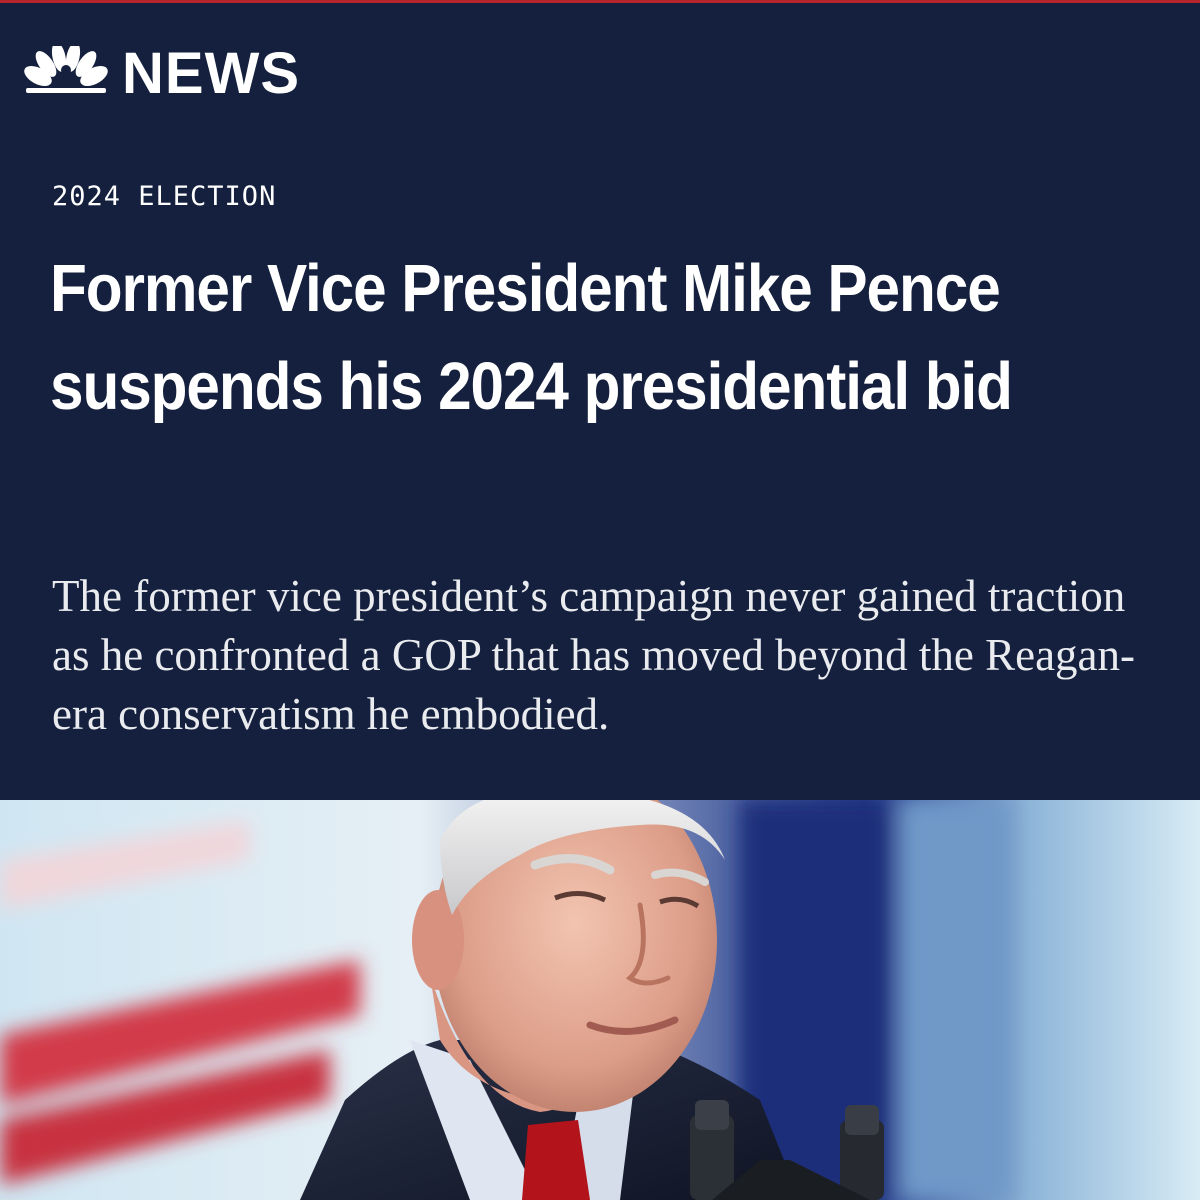 The height and width of the screenshot is (1200, 1200). Describe the element at coordinates (164, 197) in the screenshot. I see `section-kicker: 2024 ELECTION` at that location.